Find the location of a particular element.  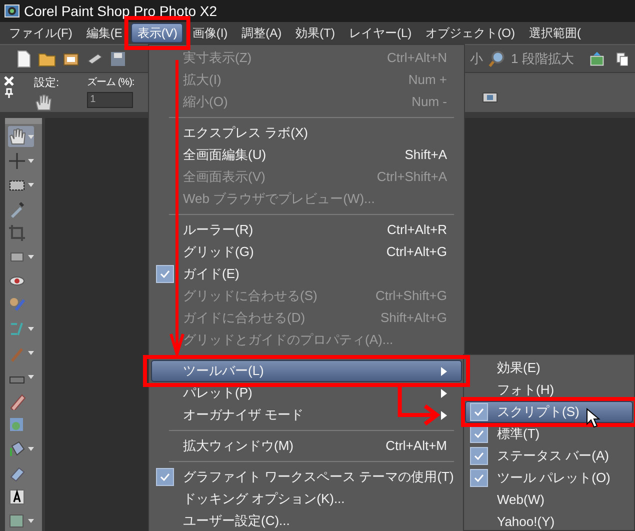

toolbar-label: 小 is located at coordinates (476, 59).